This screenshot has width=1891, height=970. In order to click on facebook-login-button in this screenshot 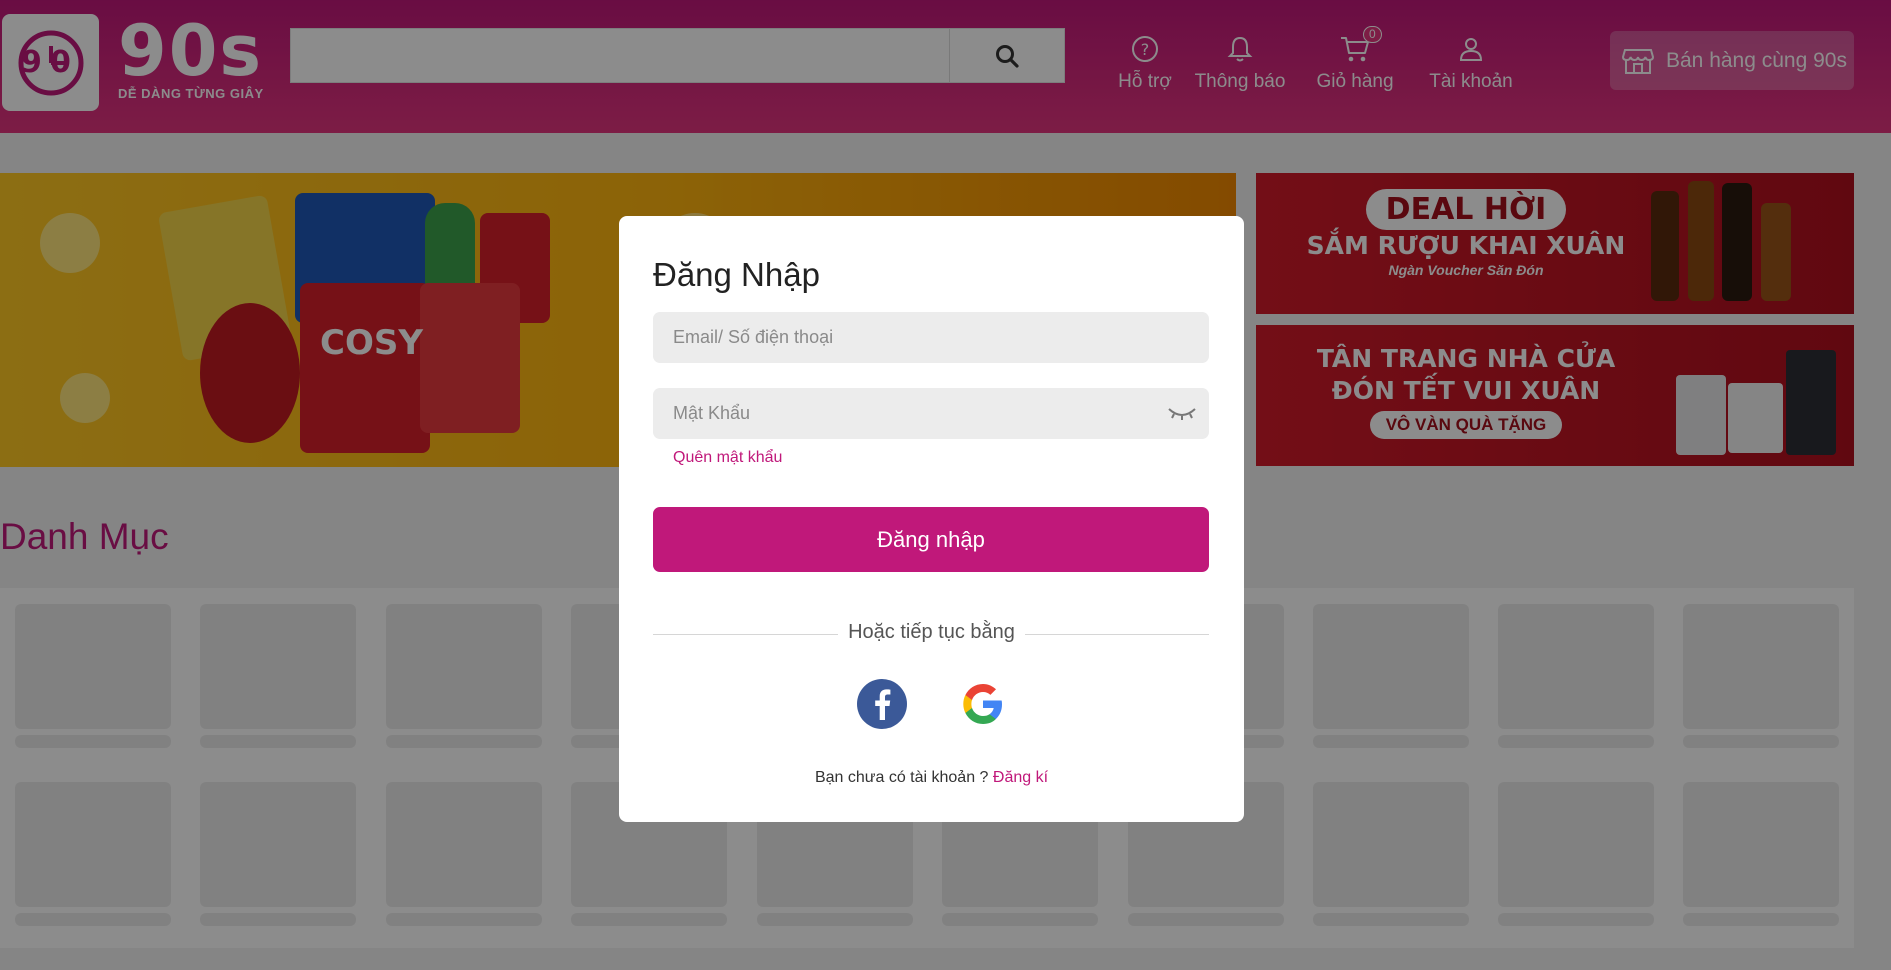, I will do `click(882, 704)`.